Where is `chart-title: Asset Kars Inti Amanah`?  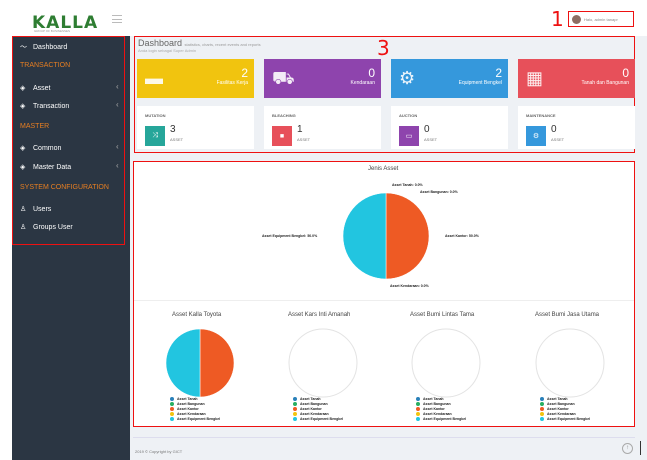
chart-title: Asset Kars Inti Amanah is located at coordinates (319, 315).